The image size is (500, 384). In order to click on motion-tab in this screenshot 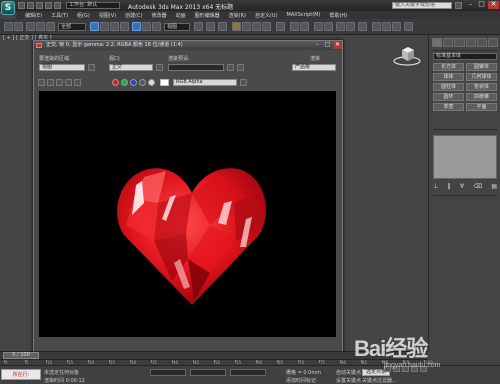, I will do `click(470, 42)`.